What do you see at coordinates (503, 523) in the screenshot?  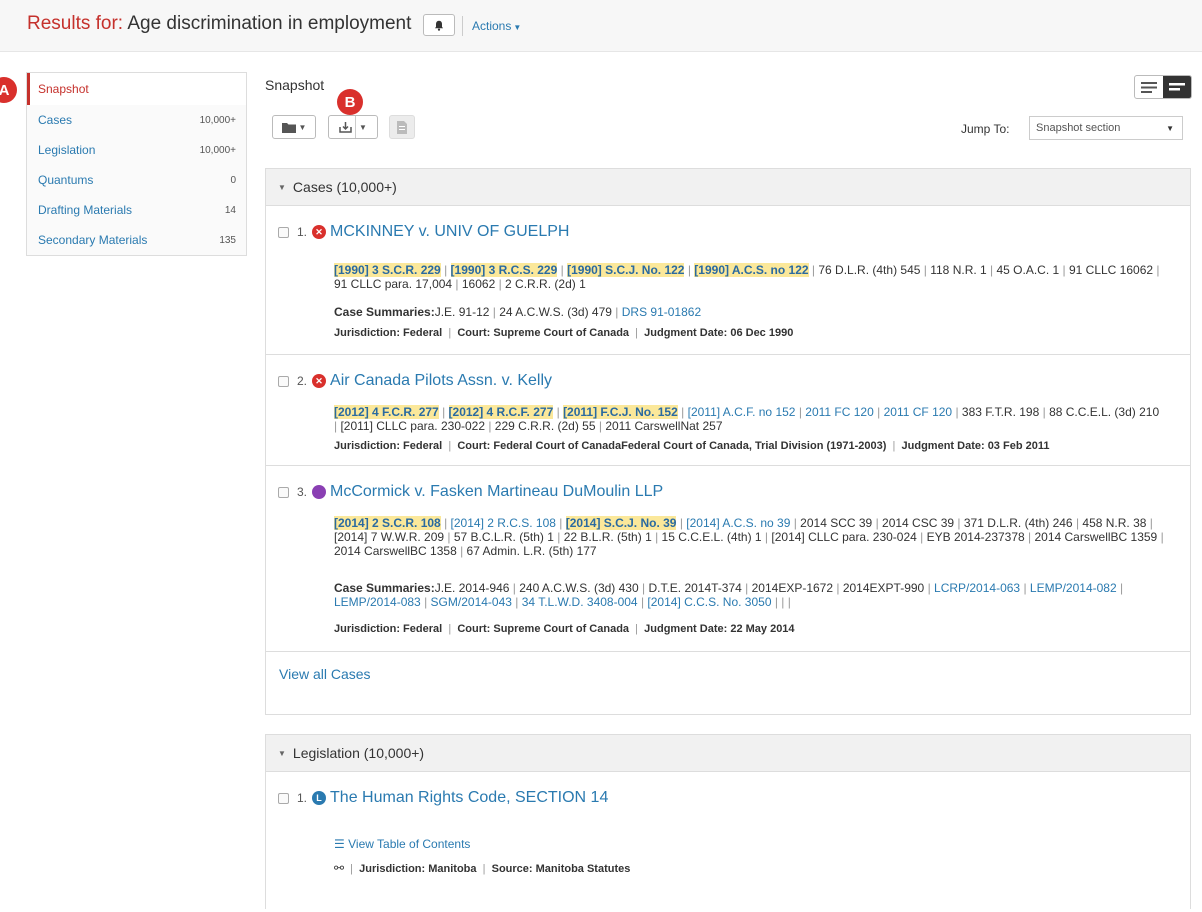 I see `citation-link: [2014] 2 R.C.S. 108` at bounding box center [503, 523].